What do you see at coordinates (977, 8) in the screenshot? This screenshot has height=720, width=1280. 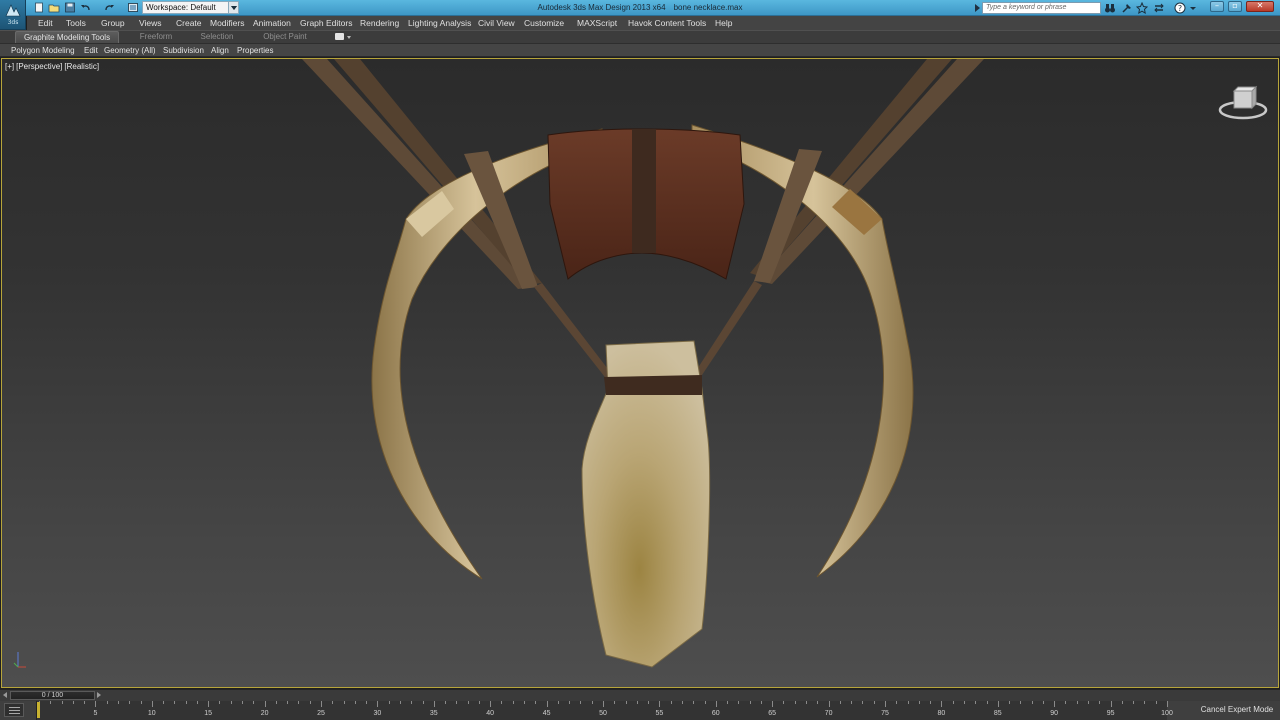 I see `search-expand-icon` at bounding box center [977, 8].